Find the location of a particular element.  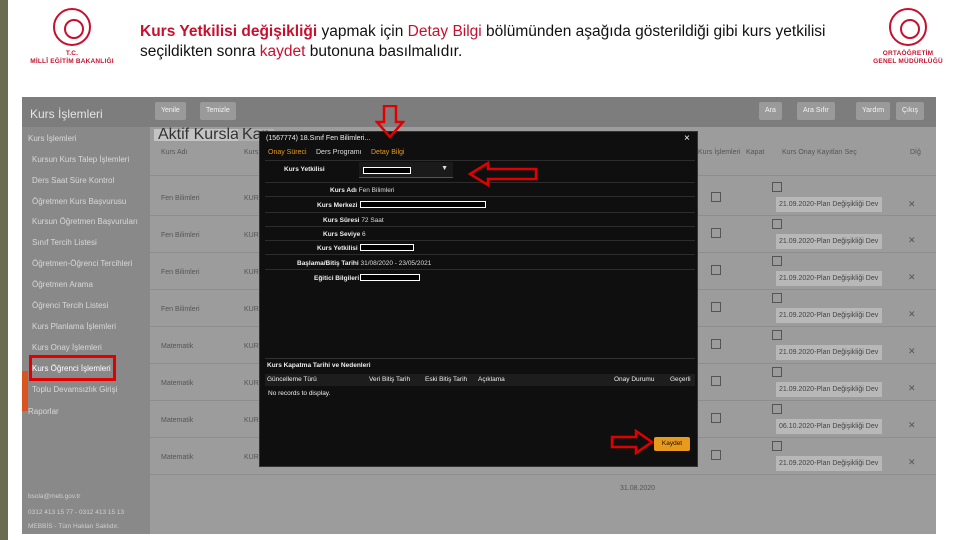

field-label: Başlama/Bitiş Tarihi is located at coordinates (328, 263).